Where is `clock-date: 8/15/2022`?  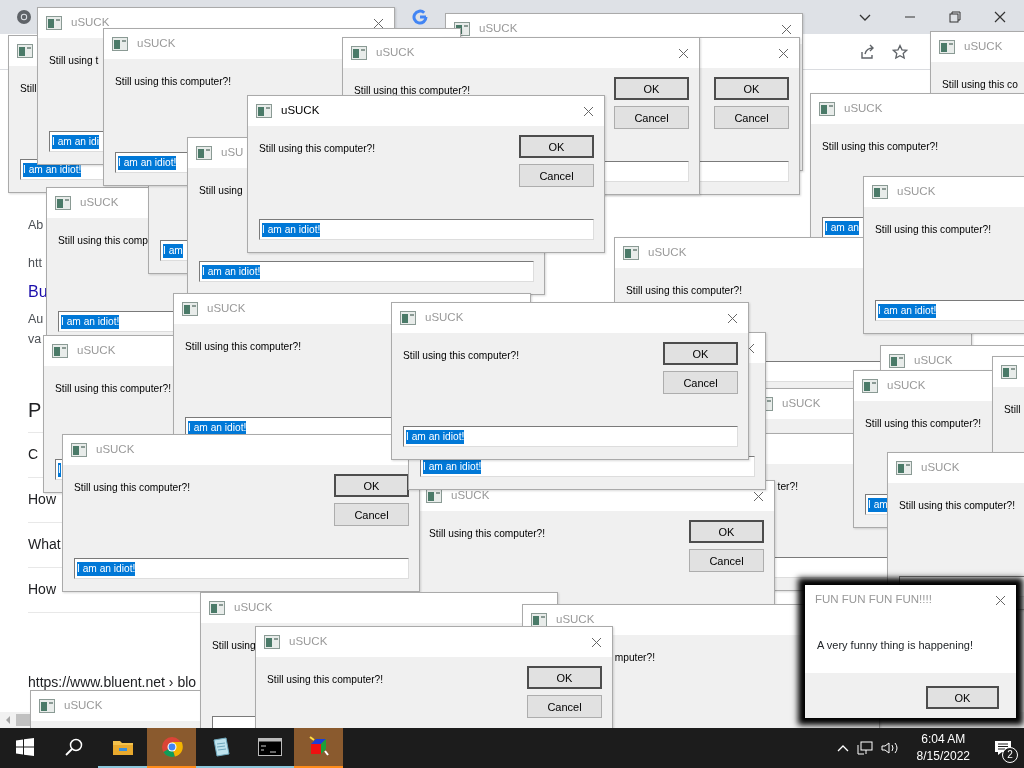
clock-date: 8/15/2022 is located at coordinates (943, 756).